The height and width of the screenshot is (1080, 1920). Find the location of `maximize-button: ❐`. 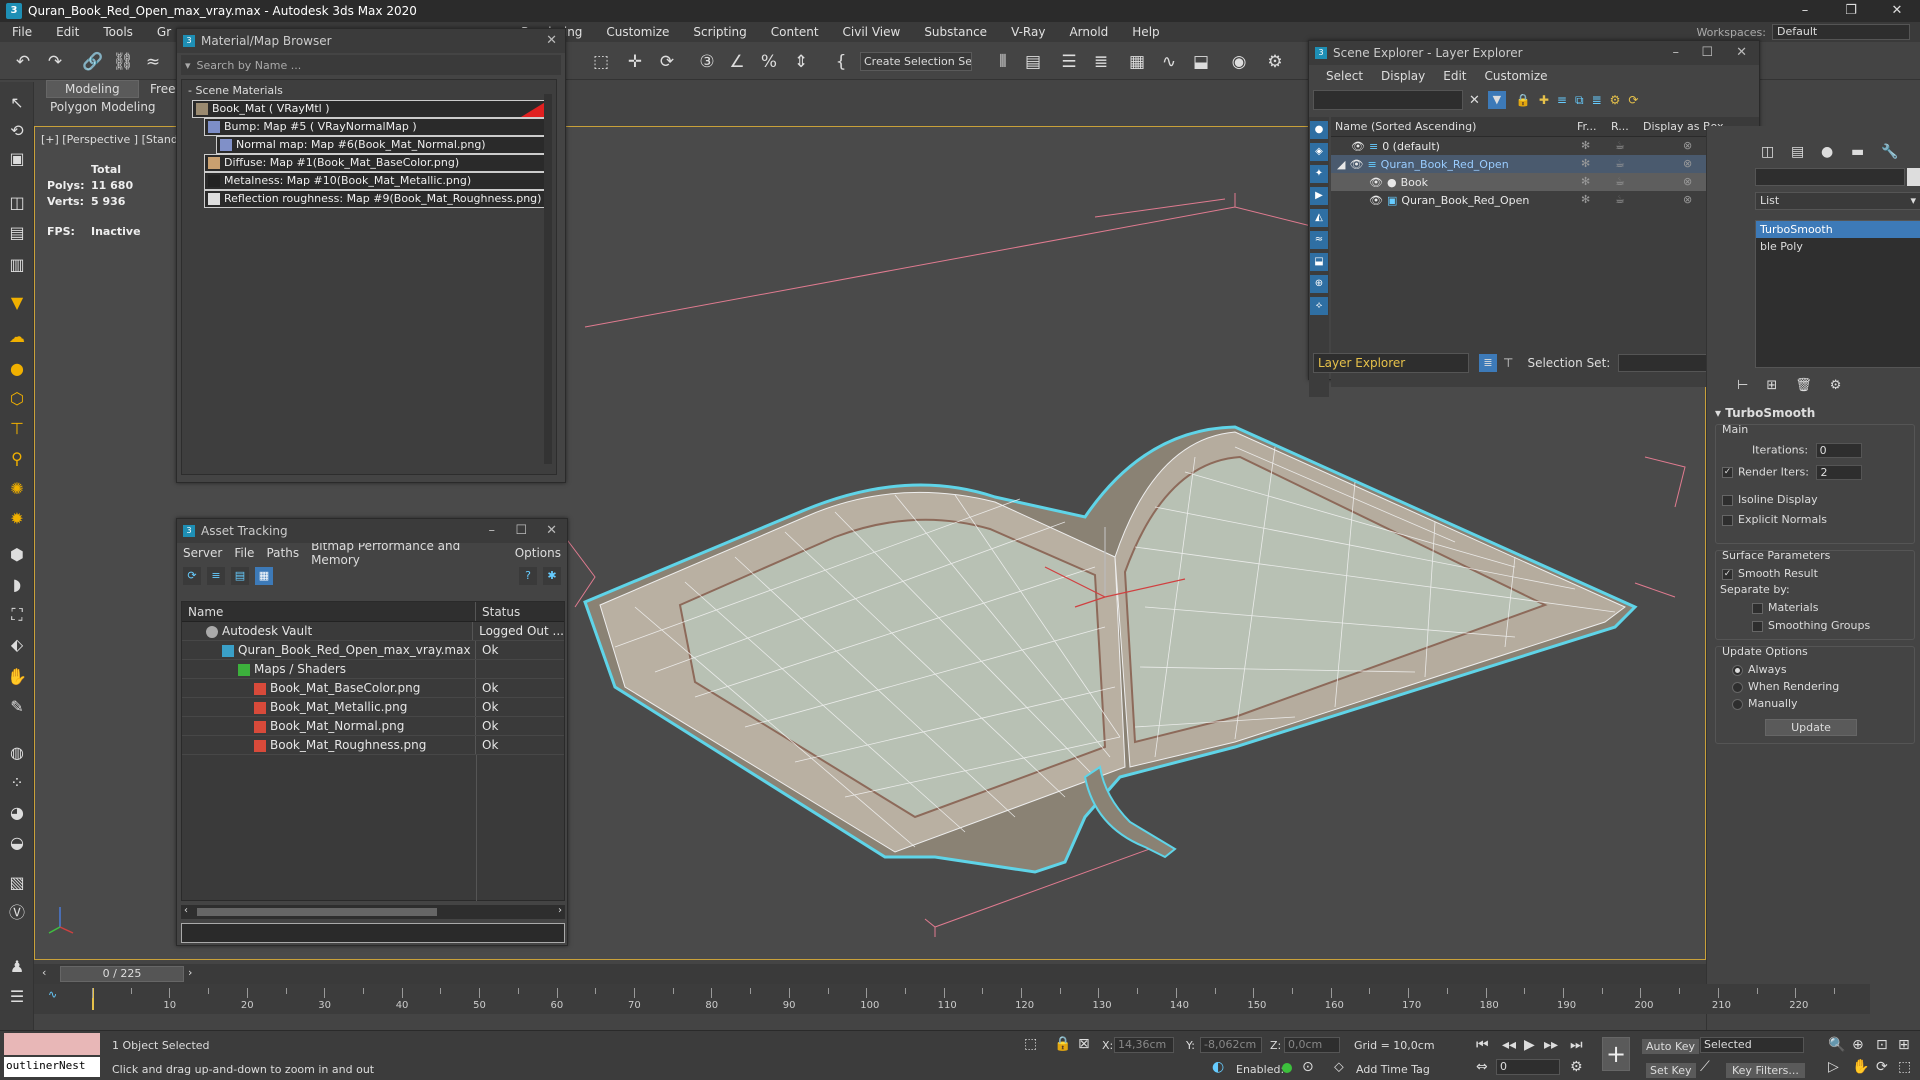

maximize-button: ❐ is located at coordinates (1851, 11).